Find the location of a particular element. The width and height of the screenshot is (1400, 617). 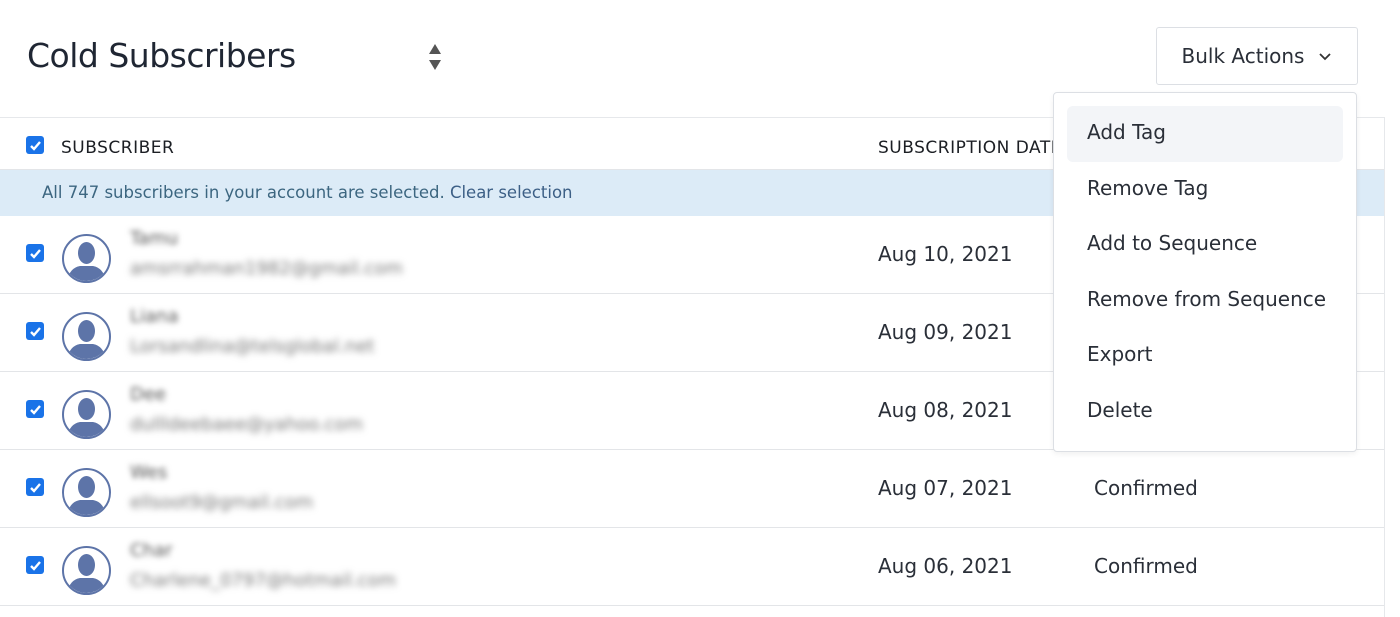

menu-item-export: Export is located at coordinates (1205, 356).